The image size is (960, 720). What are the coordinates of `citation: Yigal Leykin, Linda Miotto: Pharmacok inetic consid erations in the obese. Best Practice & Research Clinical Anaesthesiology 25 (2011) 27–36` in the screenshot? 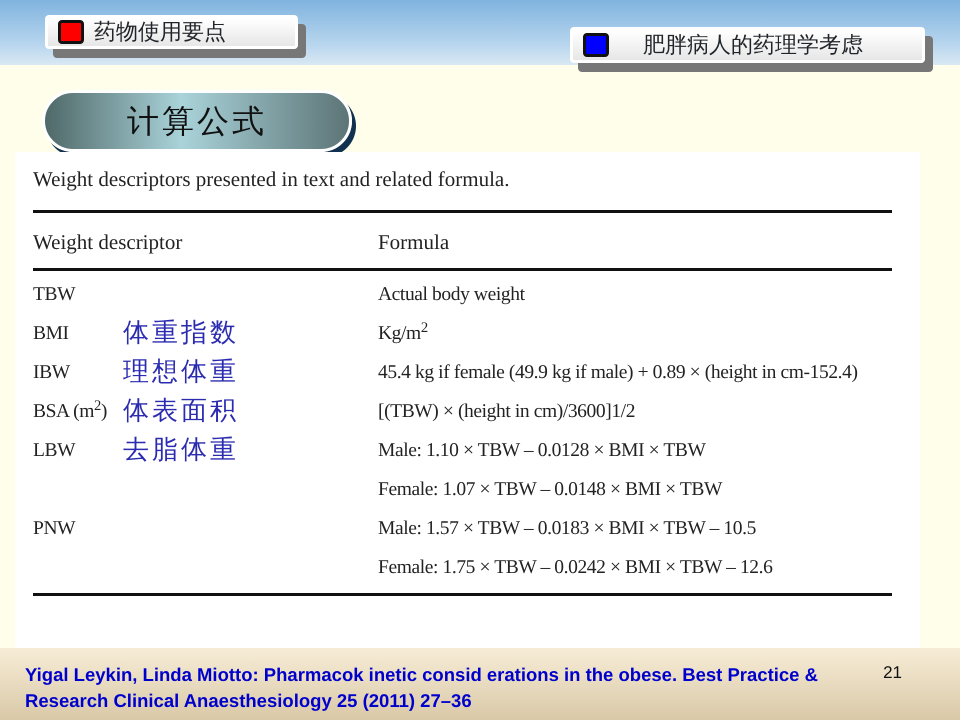 It's located at (422, 688).